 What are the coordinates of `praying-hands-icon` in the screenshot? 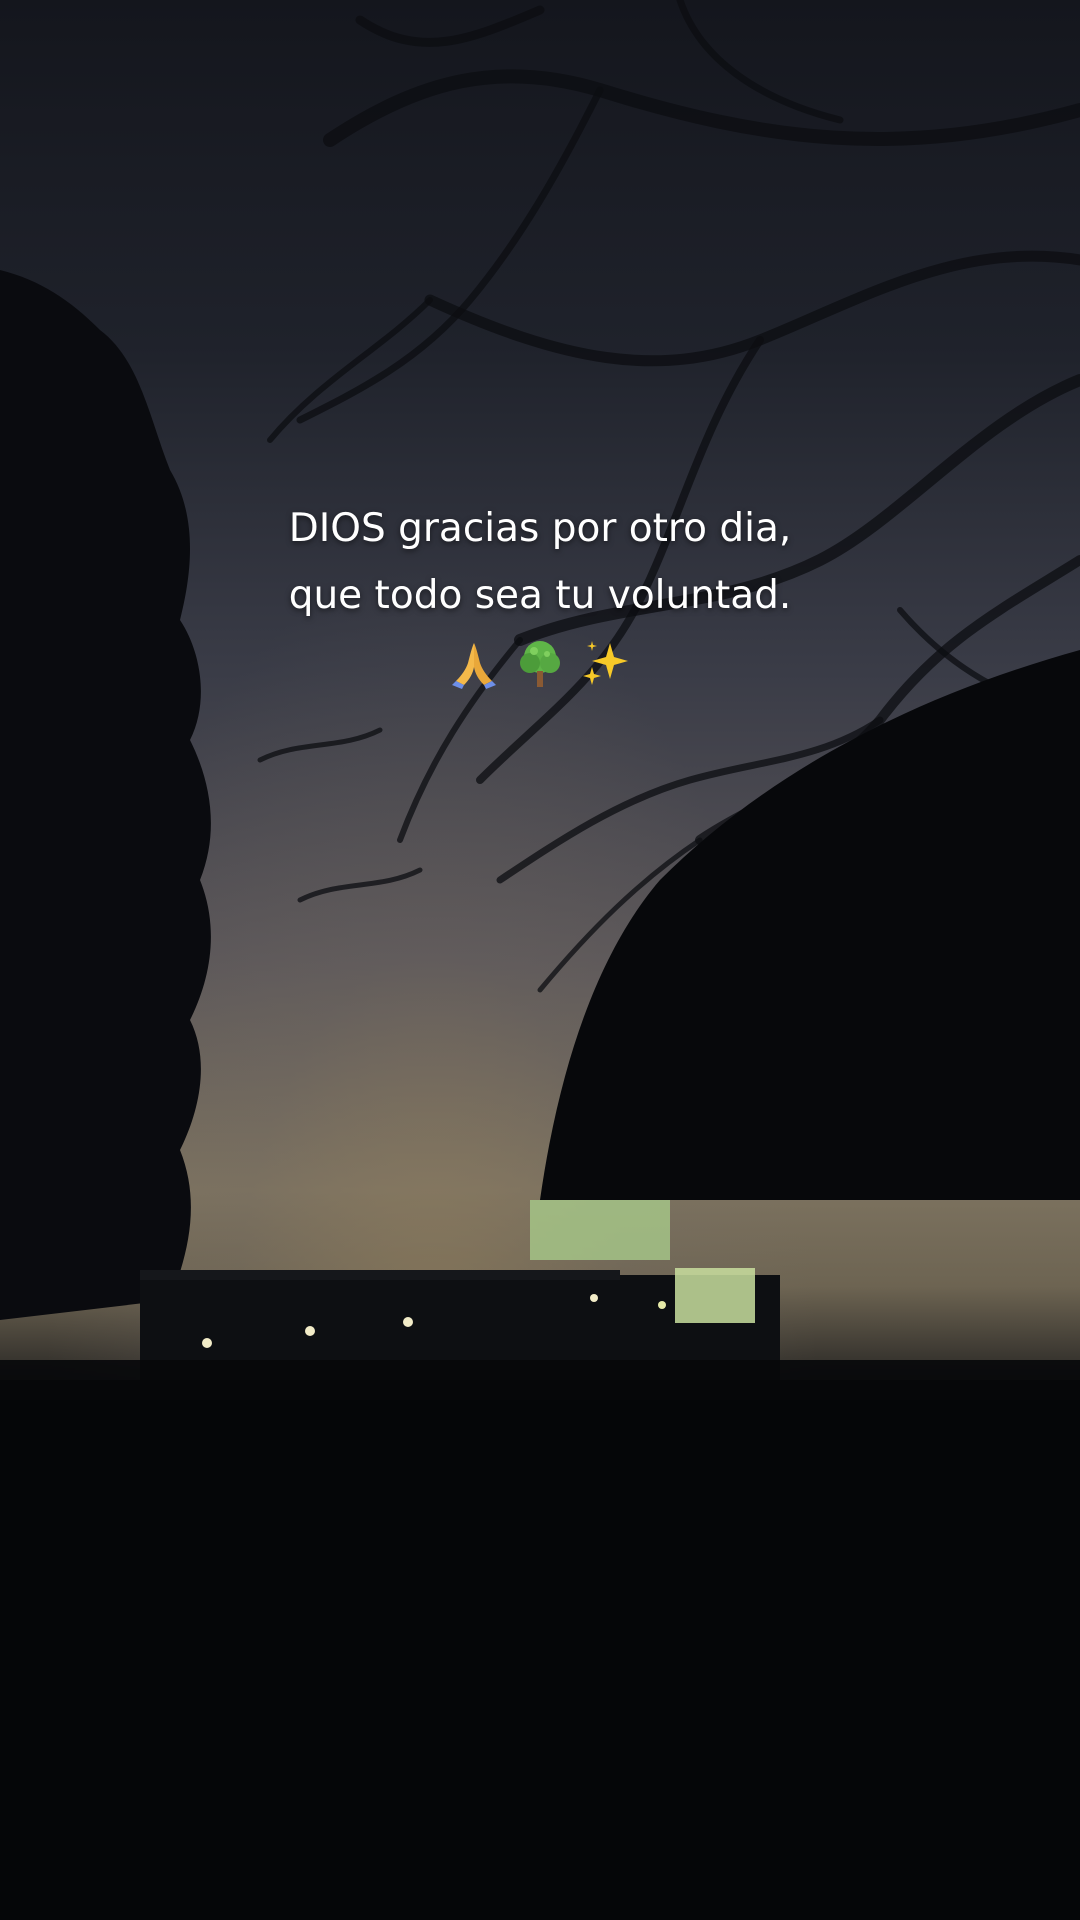 It's located at (474, 666).